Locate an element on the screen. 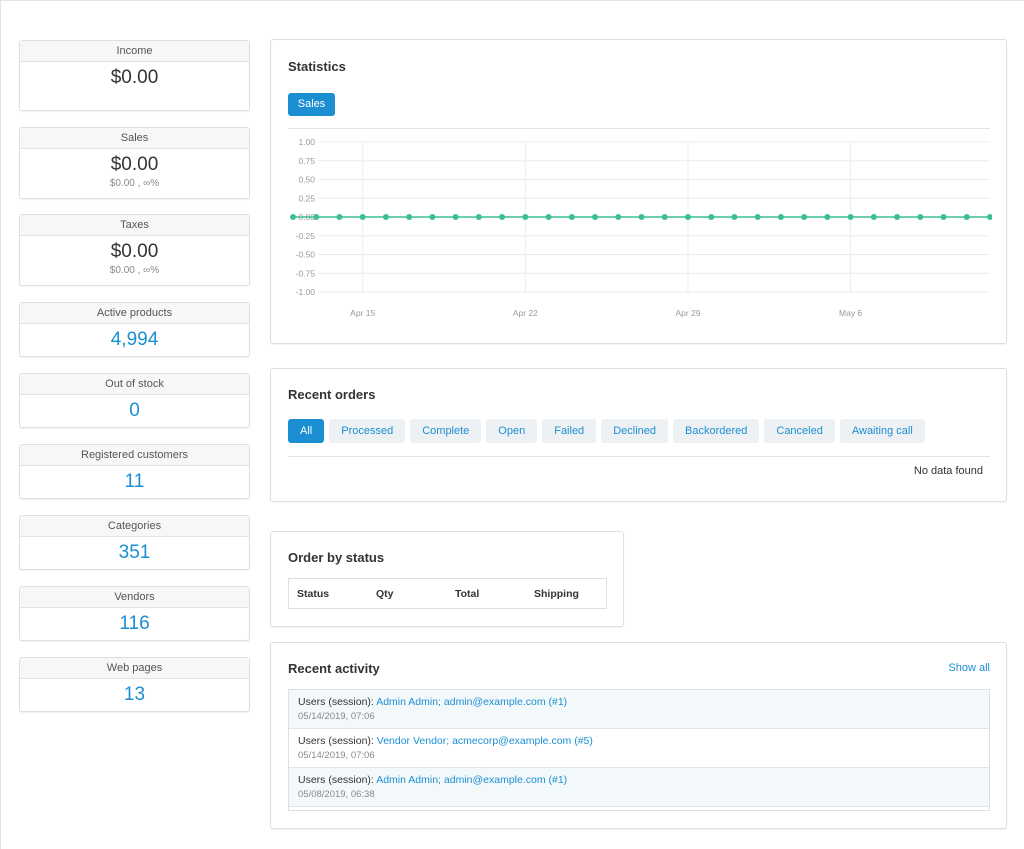  stat-label: Registered customers is located at coordinates (134, 455).